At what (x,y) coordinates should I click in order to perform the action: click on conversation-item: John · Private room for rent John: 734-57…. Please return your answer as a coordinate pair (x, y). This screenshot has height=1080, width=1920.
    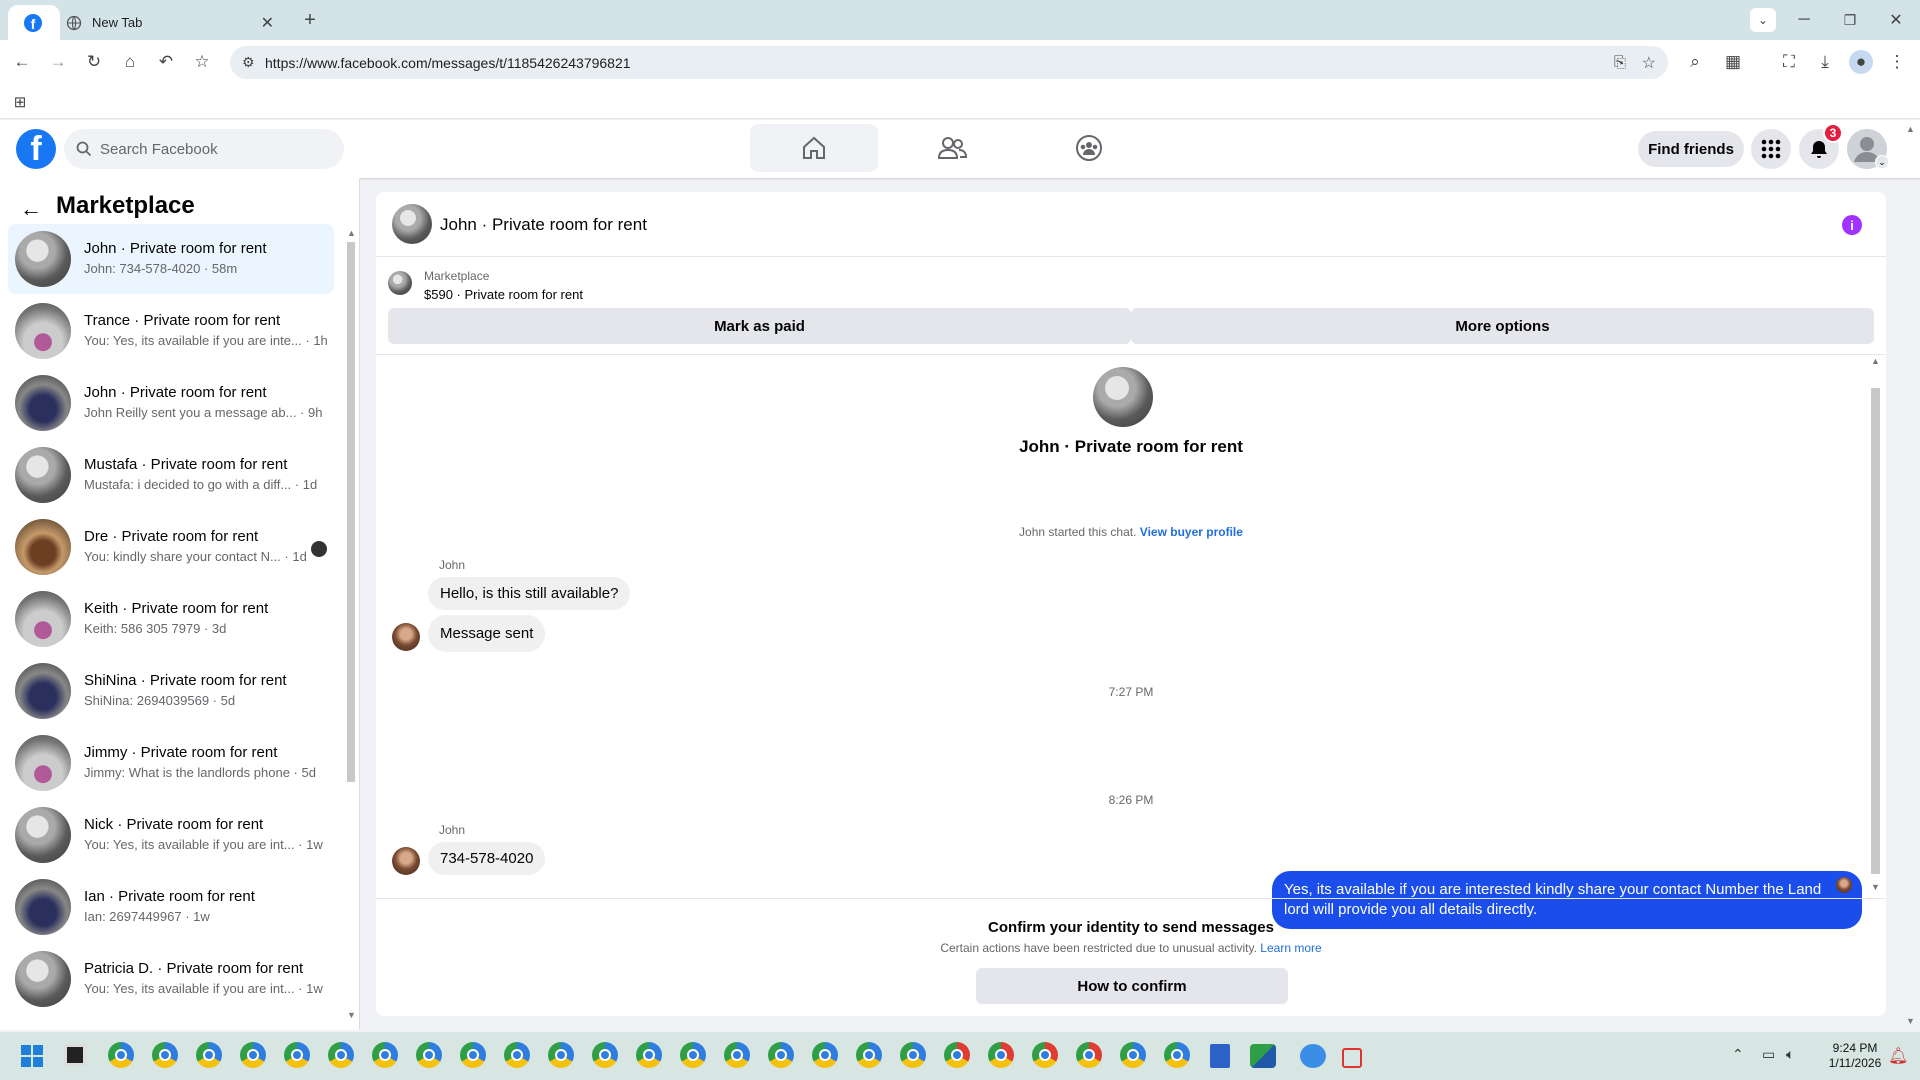
    Looking at the image, I should click on (171, 259).